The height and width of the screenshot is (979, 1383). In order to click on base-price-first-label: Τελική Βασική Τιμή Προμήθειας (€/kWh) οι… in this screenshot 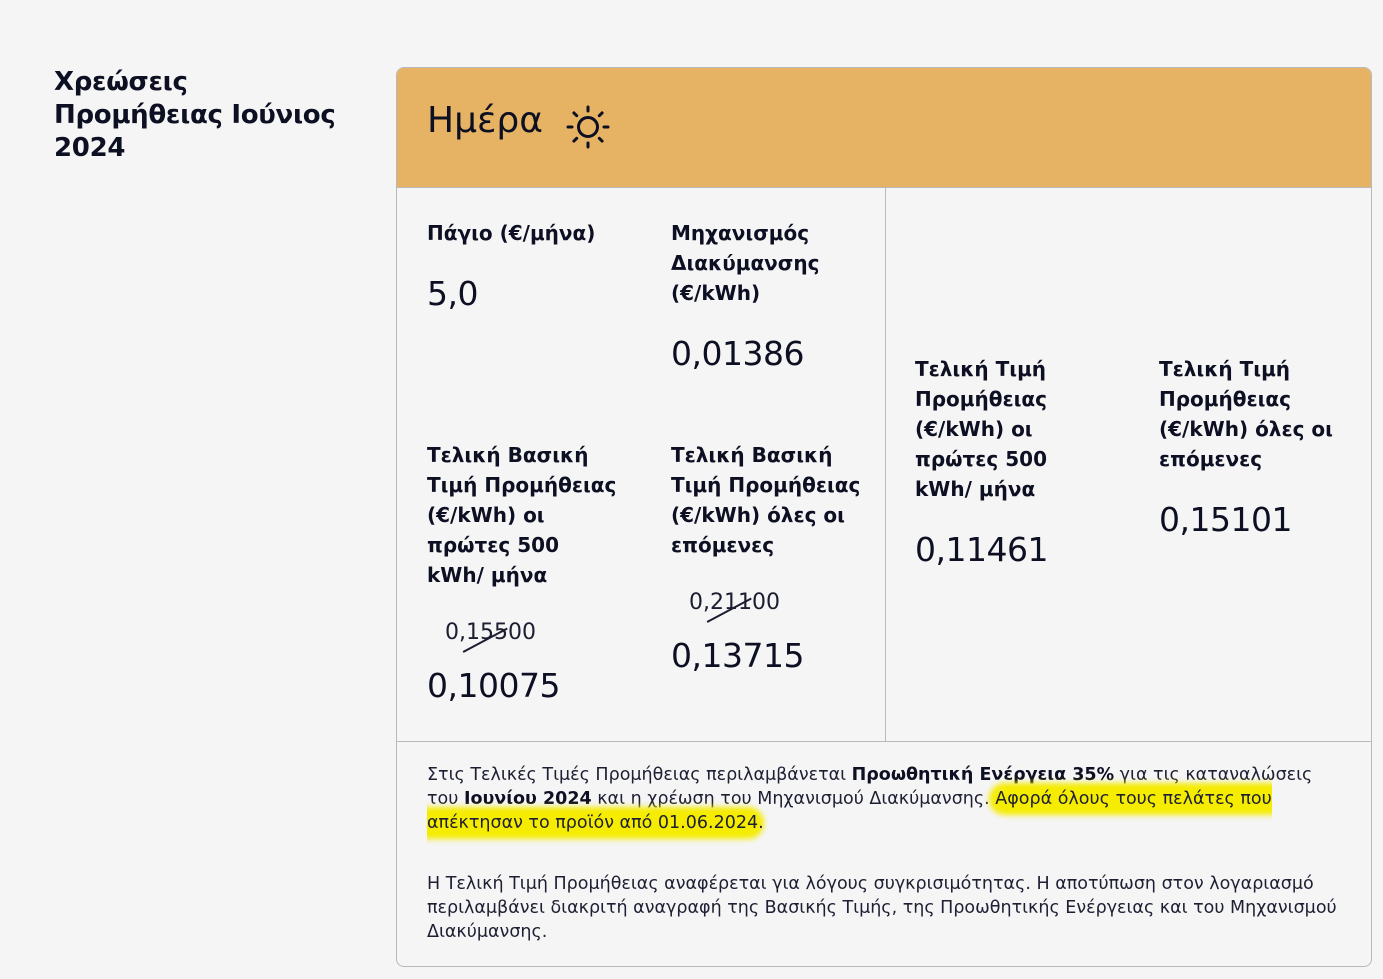, I will do `click(522, 515)`.